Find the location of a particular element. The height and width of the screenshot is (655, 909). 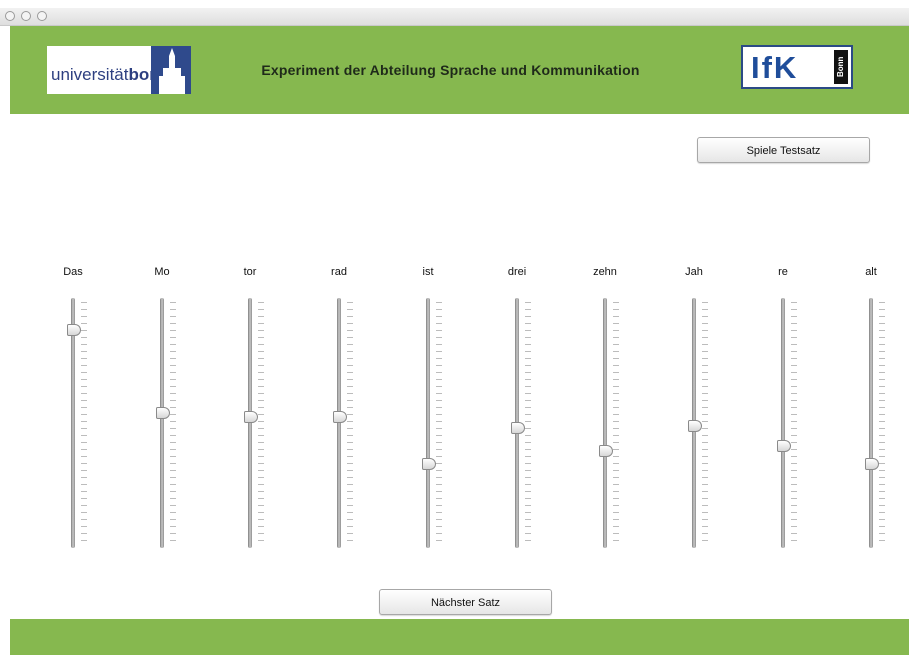

ifk-logo-text: IfK is located at coordinates (775, 67).